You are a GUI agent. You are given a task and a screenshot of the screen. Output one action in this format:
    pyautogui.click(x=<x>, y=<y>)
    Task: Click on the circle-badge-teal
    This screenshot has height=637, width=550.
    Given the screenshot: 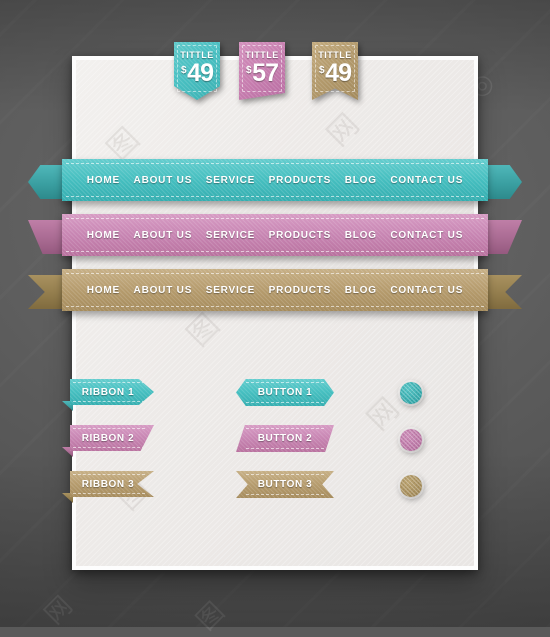 What is the action you would take?
    pyautogui.click(x=411, y=393)
    